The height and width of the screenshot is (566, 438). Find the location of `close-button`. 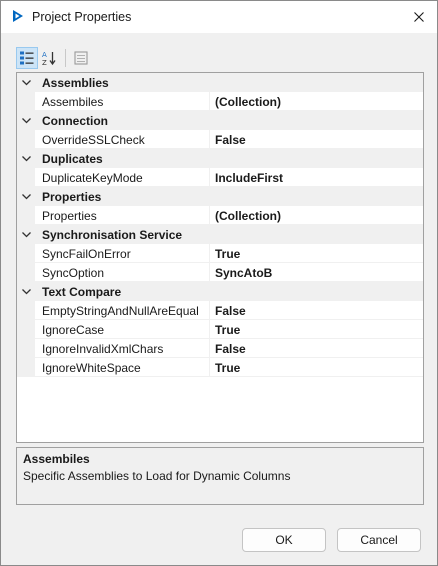

close-button is located at coordinates (419, 17).